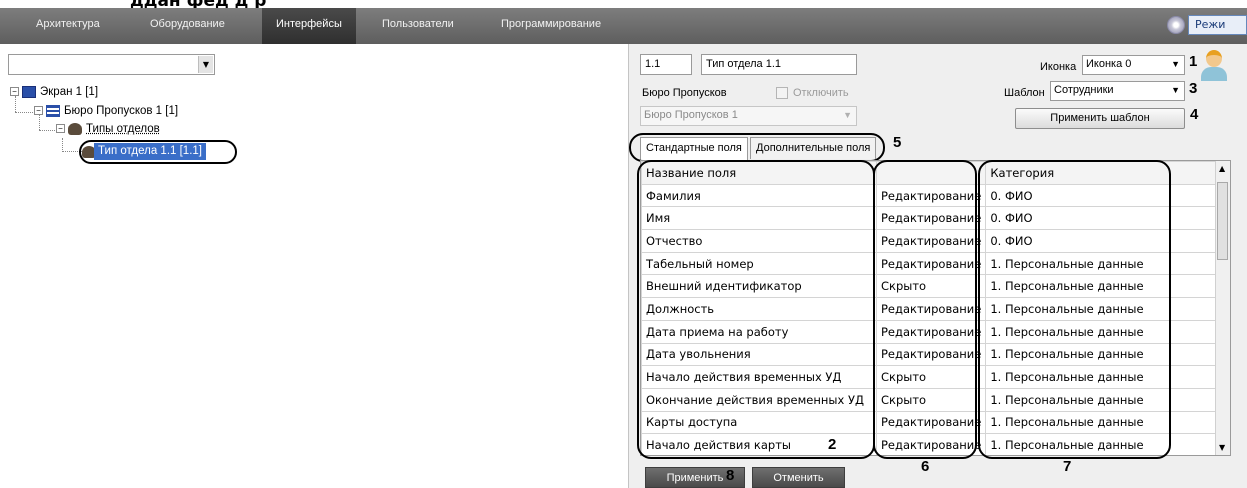 The image size is (1247, 488). Describe the element at coordinates (75, 128) in the screenshot. I see `people-icon` at that location.